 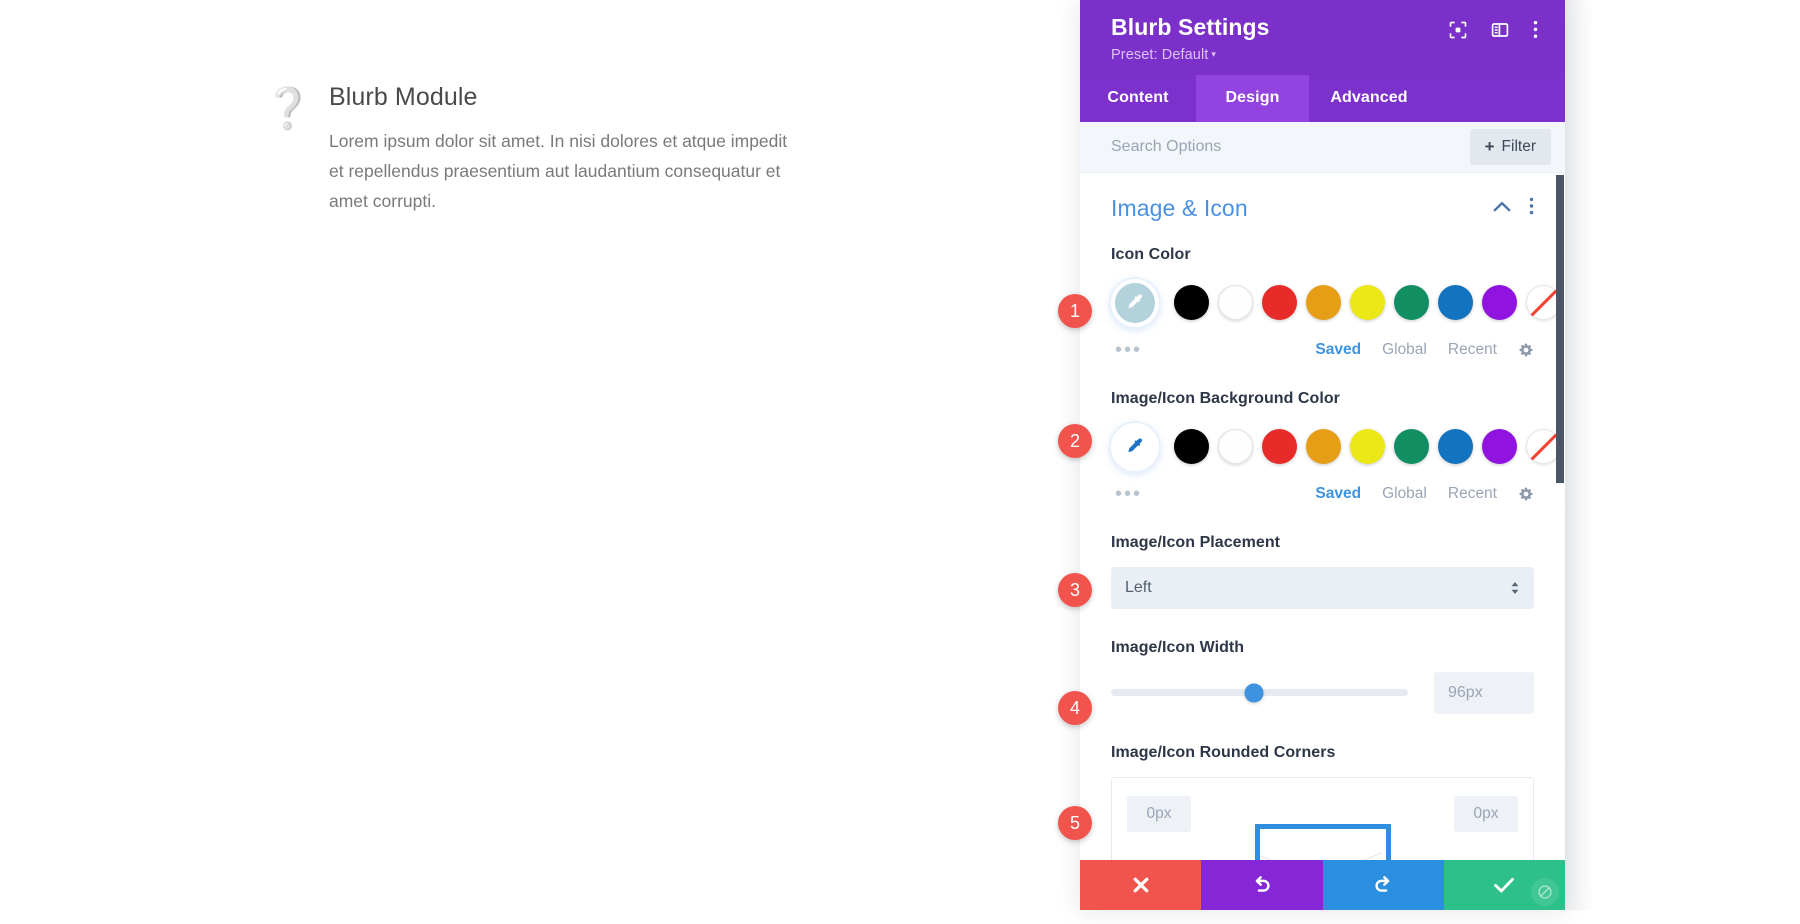 I want to click on callout-badge-1: 1, so click(x=1075, y=311).